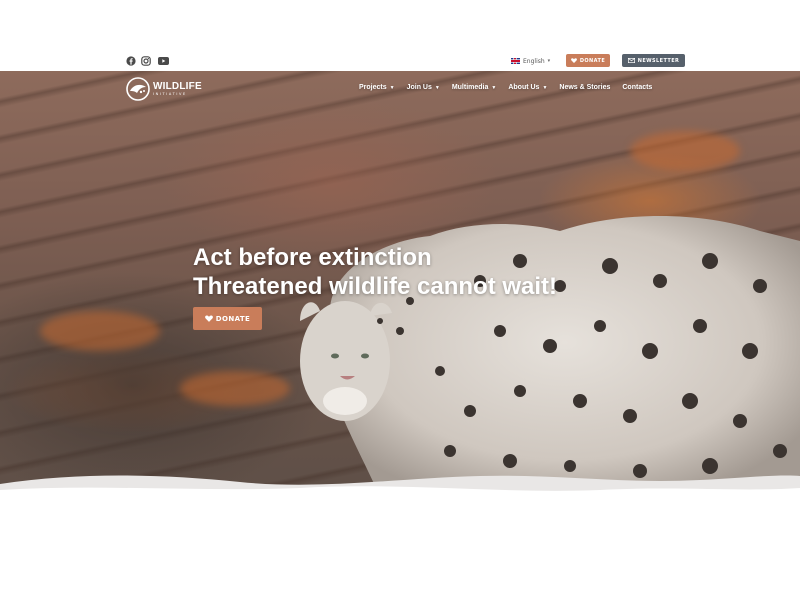 The image size is (800, 600). I want to click on nav-label: Contacts, so click(637, 87).